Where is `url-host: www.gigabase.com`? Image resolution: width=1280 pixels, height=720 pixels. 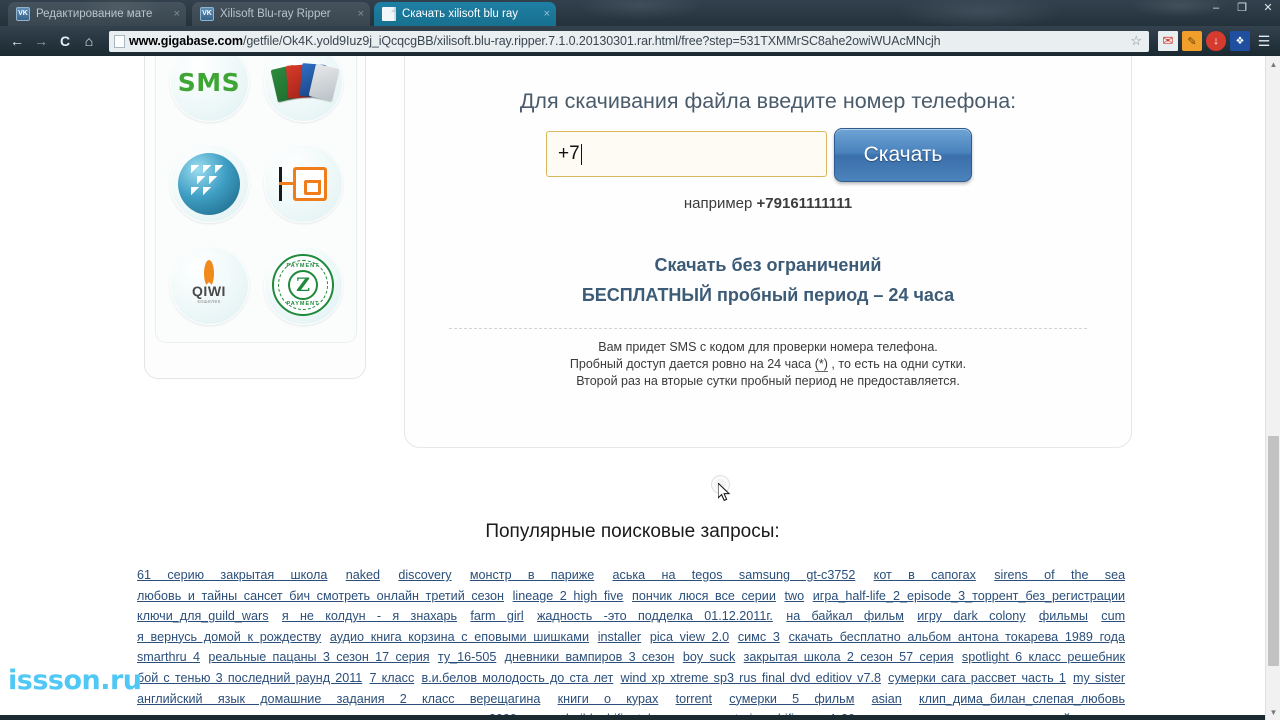 url-host: www.gigabase.com is located at coordinates (186, 41).